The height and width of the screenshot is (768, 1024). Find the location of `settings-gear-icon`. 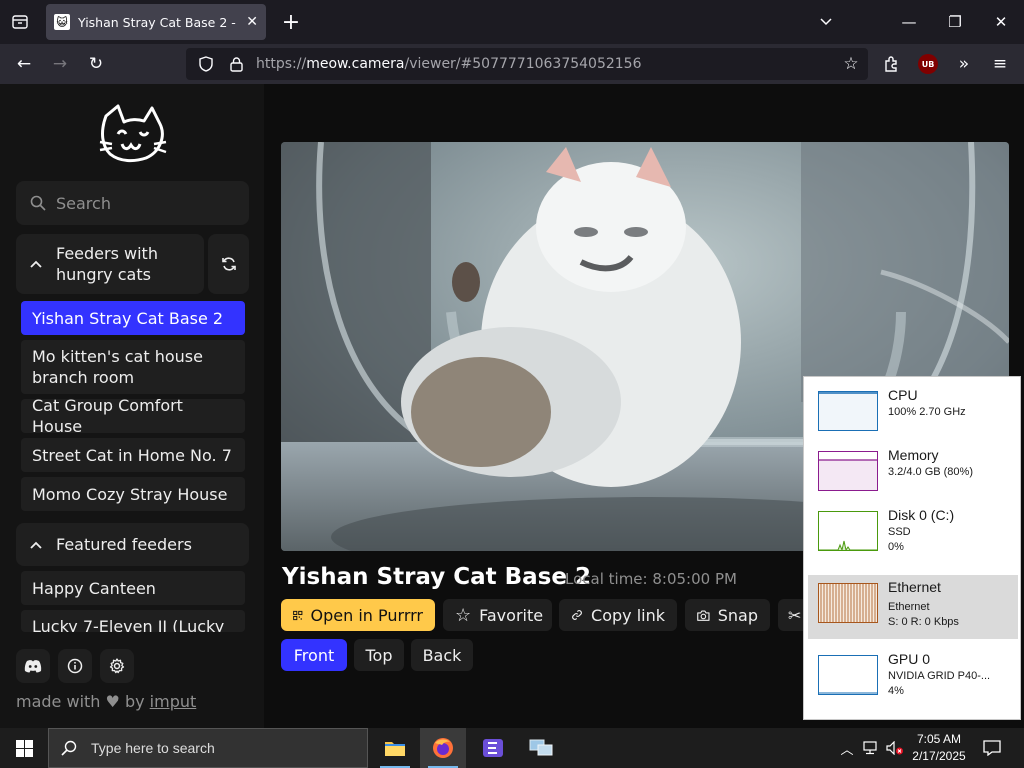

settings-gear-icon is located at coordinates (117, 666).